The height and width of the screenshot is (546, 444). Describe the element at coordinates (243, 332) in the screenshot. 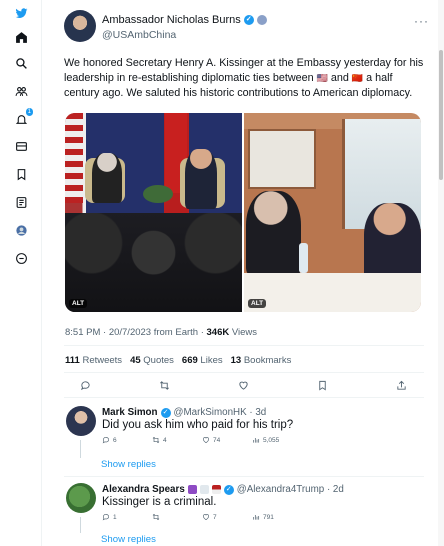

I see `views-label: Views` at that location.